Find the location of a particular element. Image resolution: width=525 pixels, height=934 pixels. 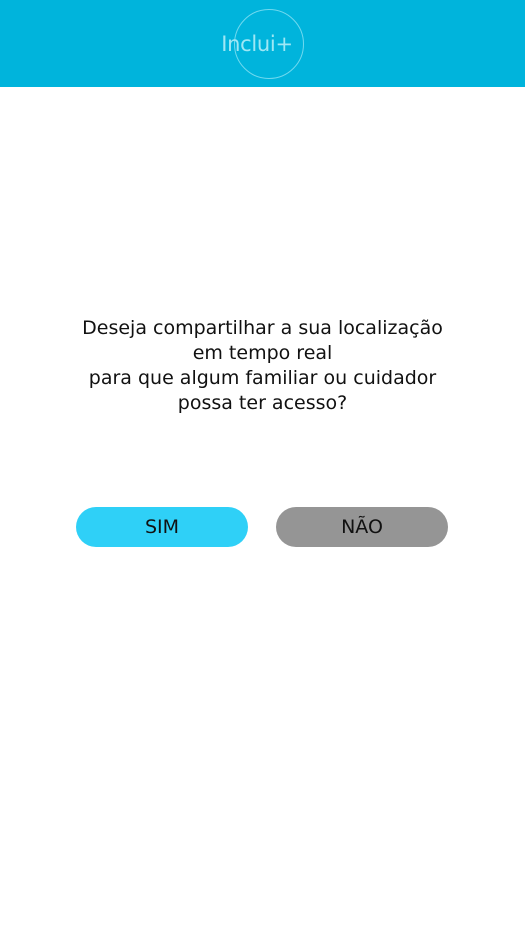

question-line: Deseja compartilhar a sua localização is located at coordinates (262, 328).